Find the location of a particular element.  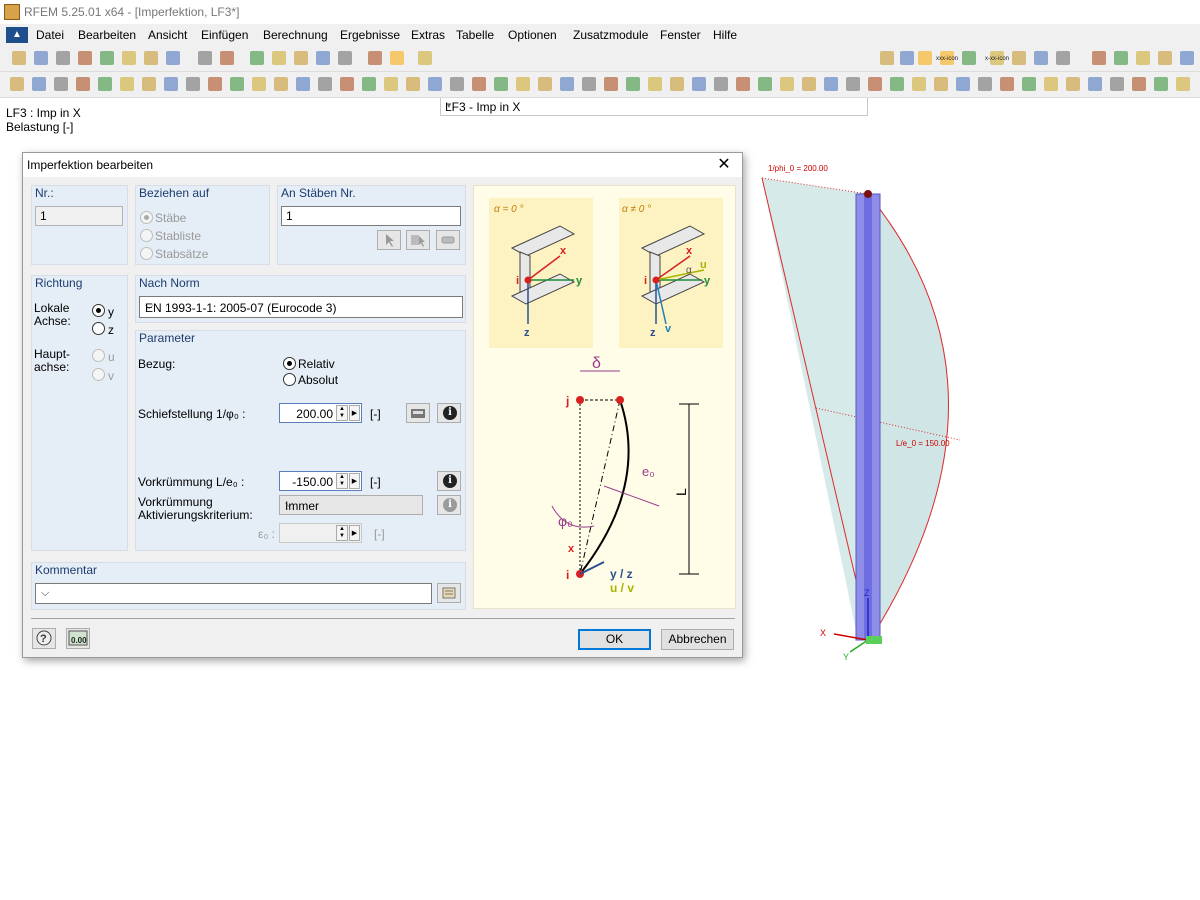

norm-calc-button is located at coordinates (418, 413).